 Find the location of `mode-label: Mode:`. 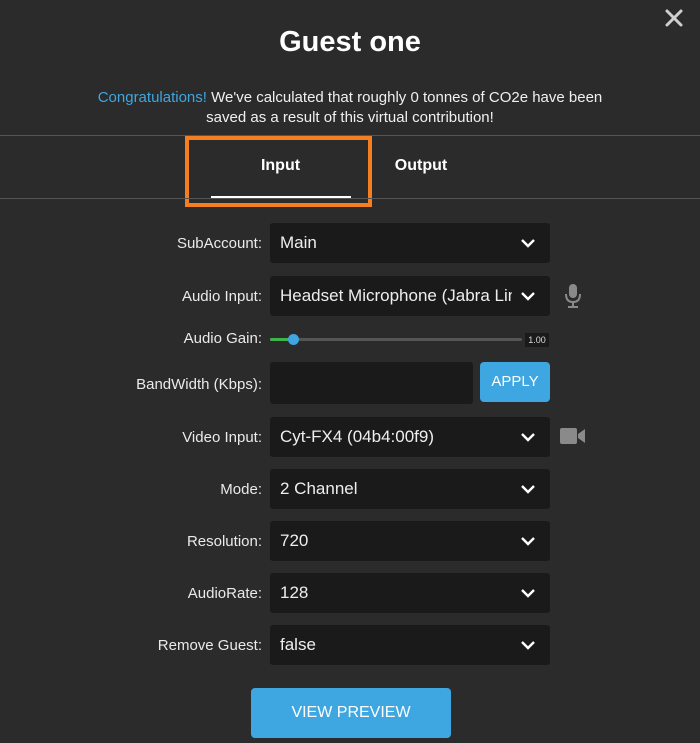

mode-label: Mode: is located at coordinates (241, 489).